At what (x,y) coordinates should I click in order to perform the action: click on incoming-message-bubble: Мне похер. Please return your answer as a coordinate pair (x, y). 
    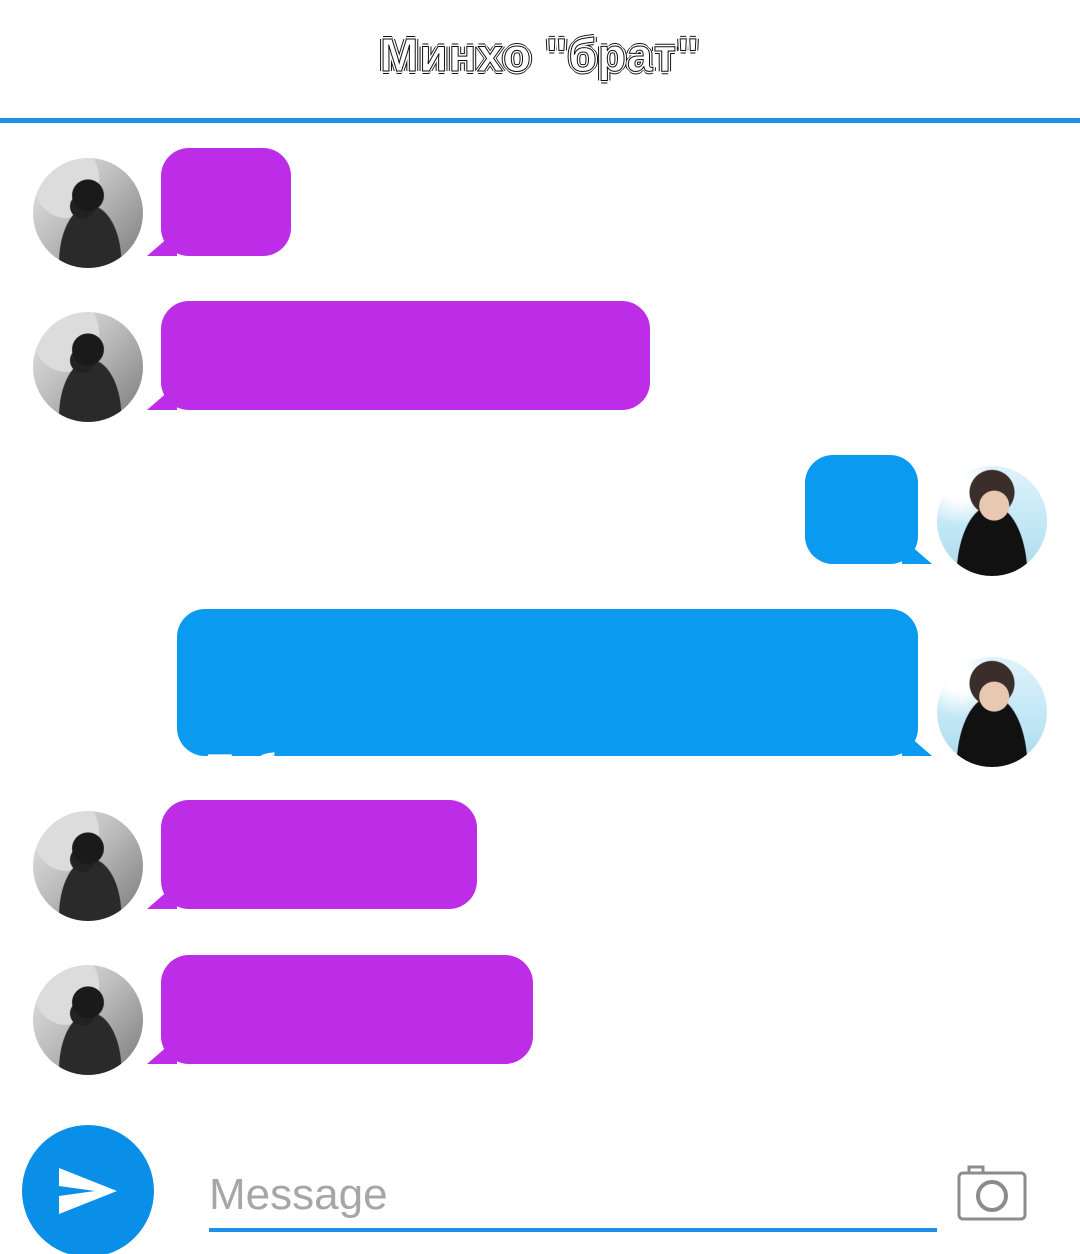
    Looking at the image, I should click on (312, 895).